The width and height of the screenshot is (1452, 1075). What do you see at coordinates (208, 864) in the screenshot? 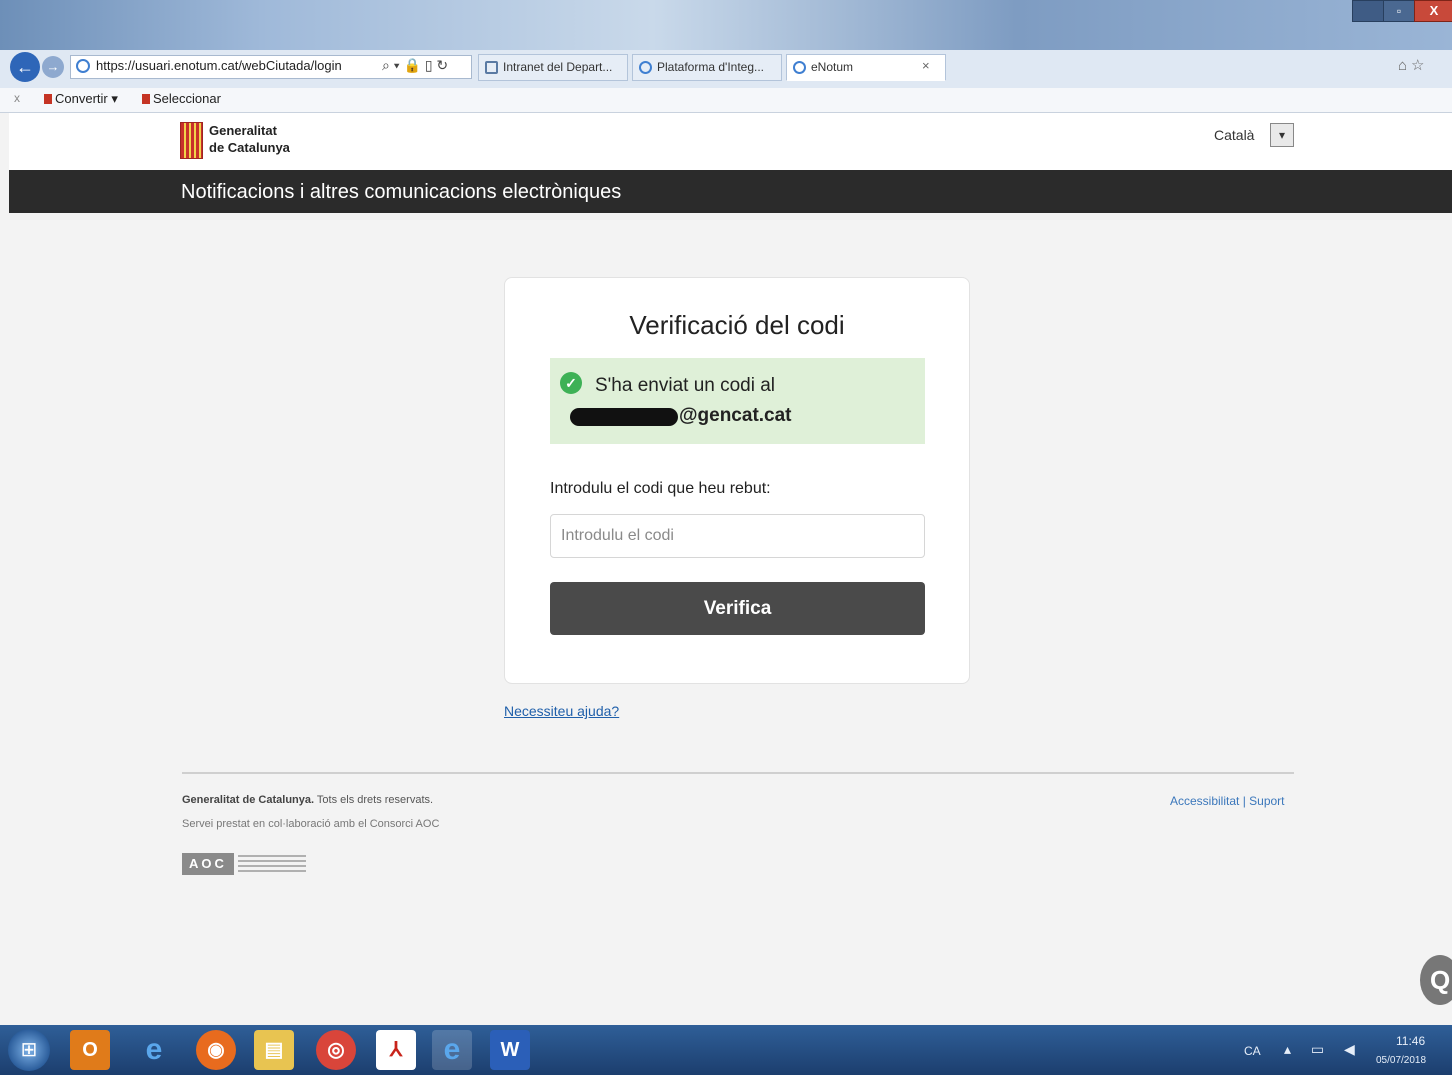
I see `aoc-logo: AOC` at bounding box center [208, 864].